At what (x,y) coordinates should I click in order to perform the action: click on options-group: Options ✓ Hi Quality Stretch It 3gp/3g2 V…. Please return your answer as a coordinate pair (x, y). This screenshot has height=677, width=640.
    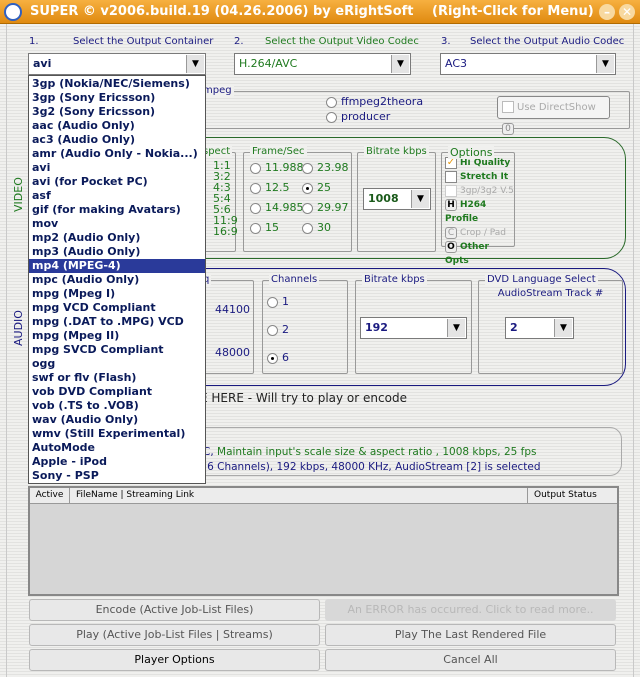
    Looking at the image, I should click on (478, 206).